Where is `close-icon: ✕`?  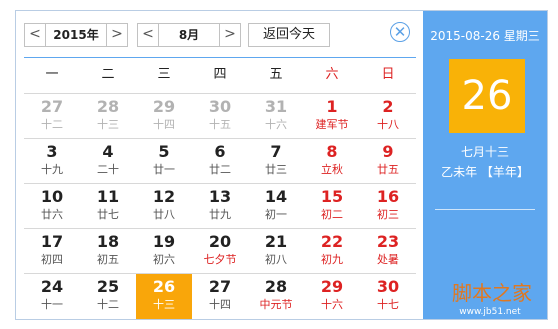
close-icon: ✕ is located at coordinates (400, 32).